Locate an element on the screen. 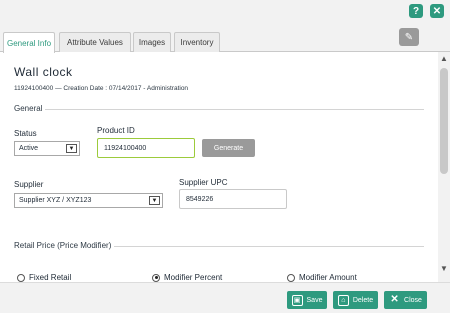  tab-general-info: General Info is located at coordinates (29, 42).